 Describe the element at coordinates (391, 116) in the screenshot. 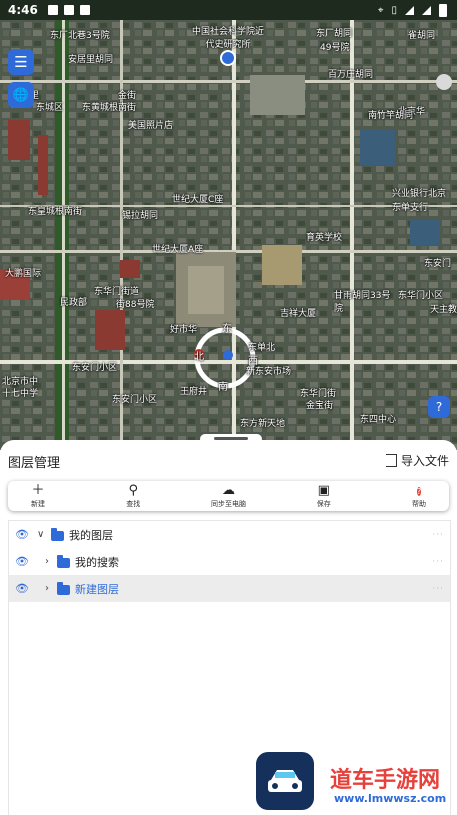

I see `map-label: 南竹竿胡同` at that location.